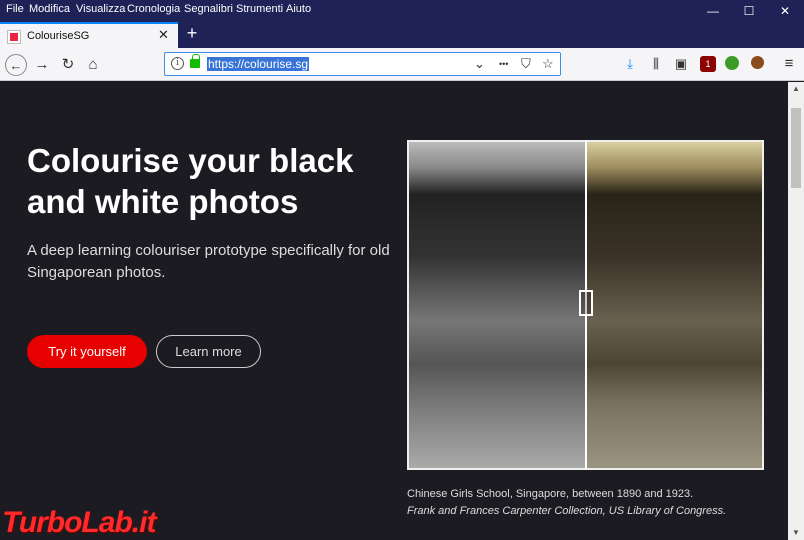 The width and height of the screenshot is (804, 540). I want to click on menu-file: File, so click(15, 9).